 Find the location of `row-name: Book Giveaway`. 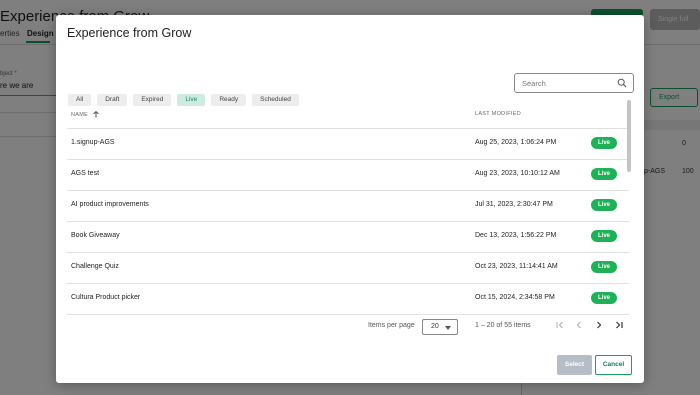

row-name: Book Giveaway is located at coordinates (95, 235).